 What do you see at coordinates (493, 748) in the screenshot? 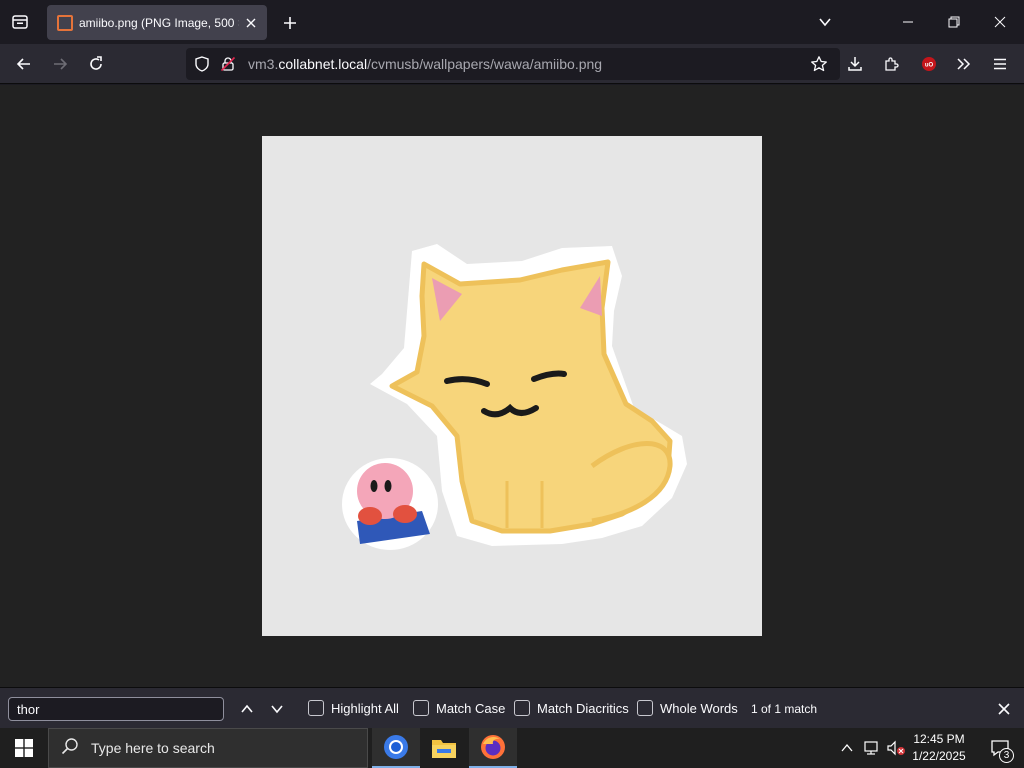
I see `firefox-app-icon` at bounding box center [493, 748].